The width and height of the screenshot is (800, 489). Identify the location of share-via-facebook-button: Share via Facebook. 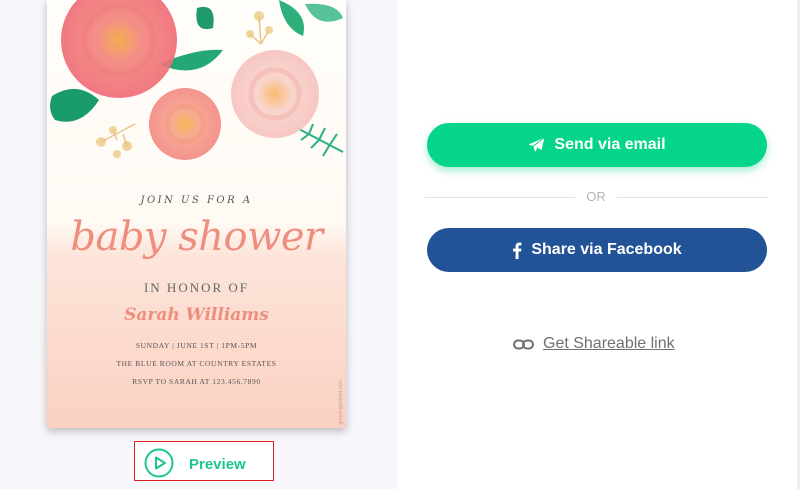
(597, 250).